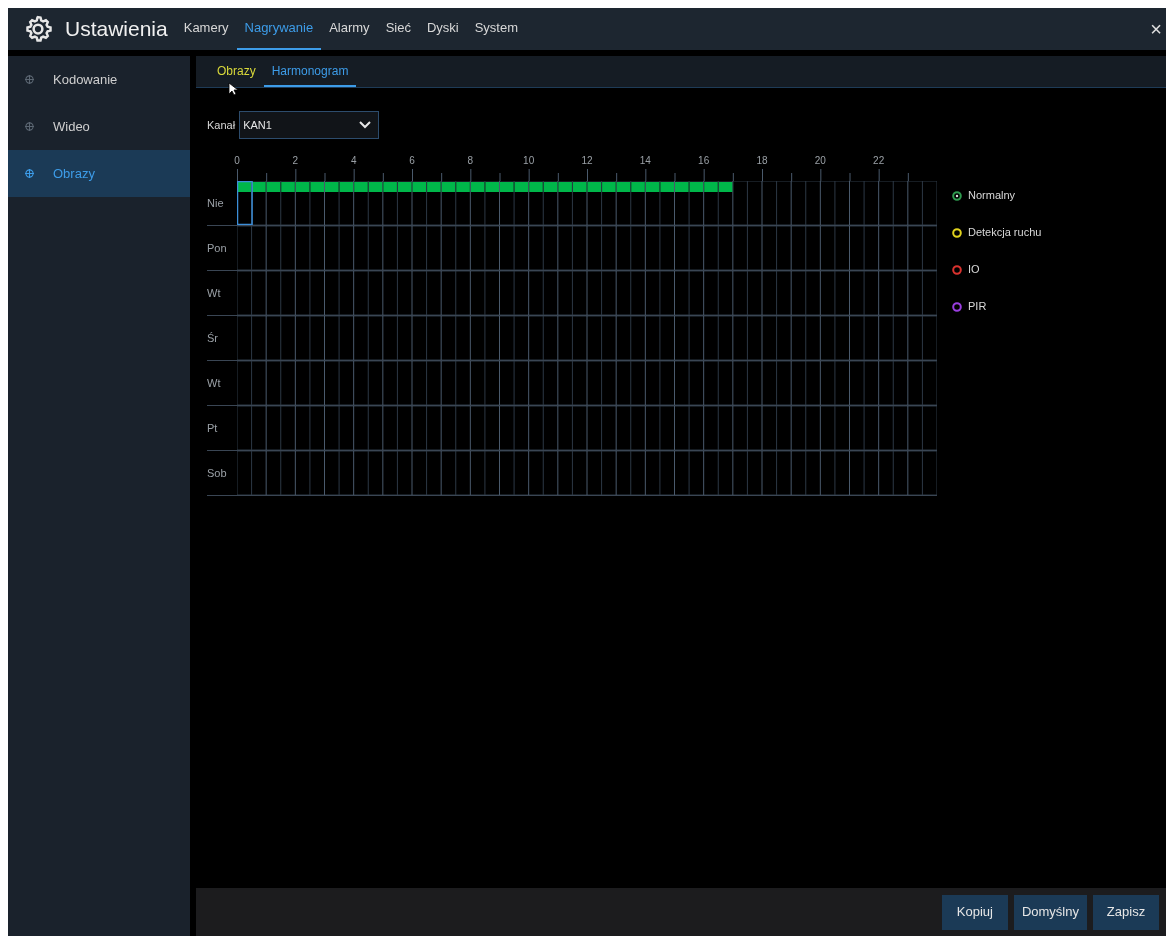 The width and height of the screenshot is (1166, 936). Describe the element at coordinates (977, 307) in the screenshot. I see `legend-label: PIR` at that location.